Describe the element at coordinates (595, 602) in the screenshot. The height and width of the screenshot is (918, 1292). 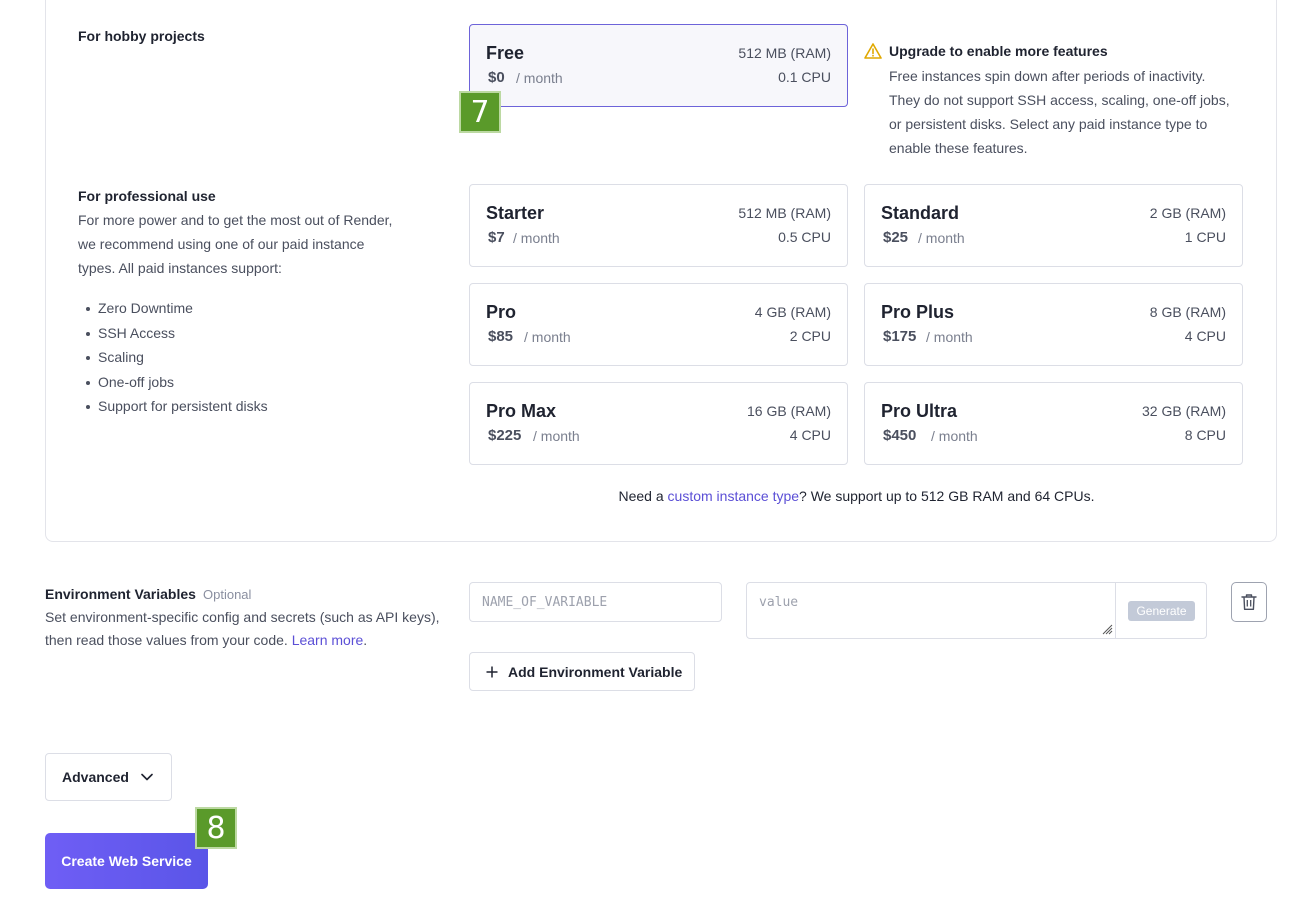
I see `env-name-input` at that location.